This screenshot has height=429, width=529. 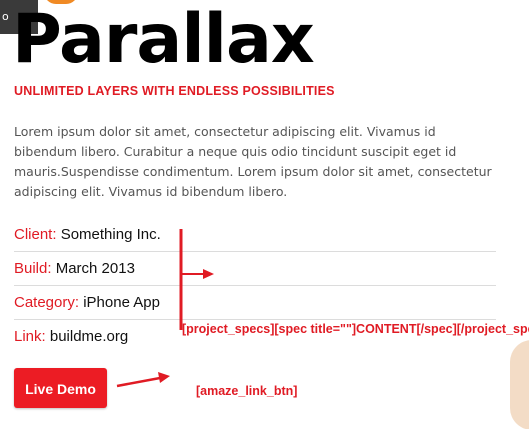 I want to click on spec-link: buildme.org, so click(x=89, y=336).